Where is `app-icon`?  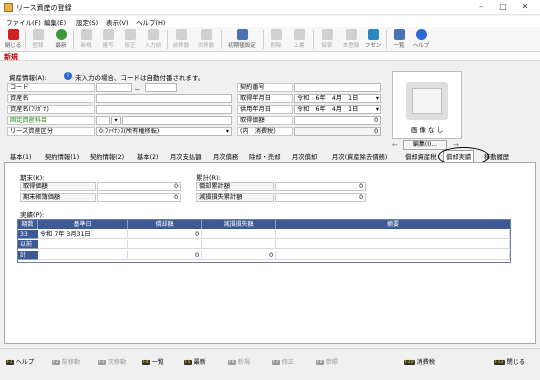
app-icon is located at coordinates (8, 7).